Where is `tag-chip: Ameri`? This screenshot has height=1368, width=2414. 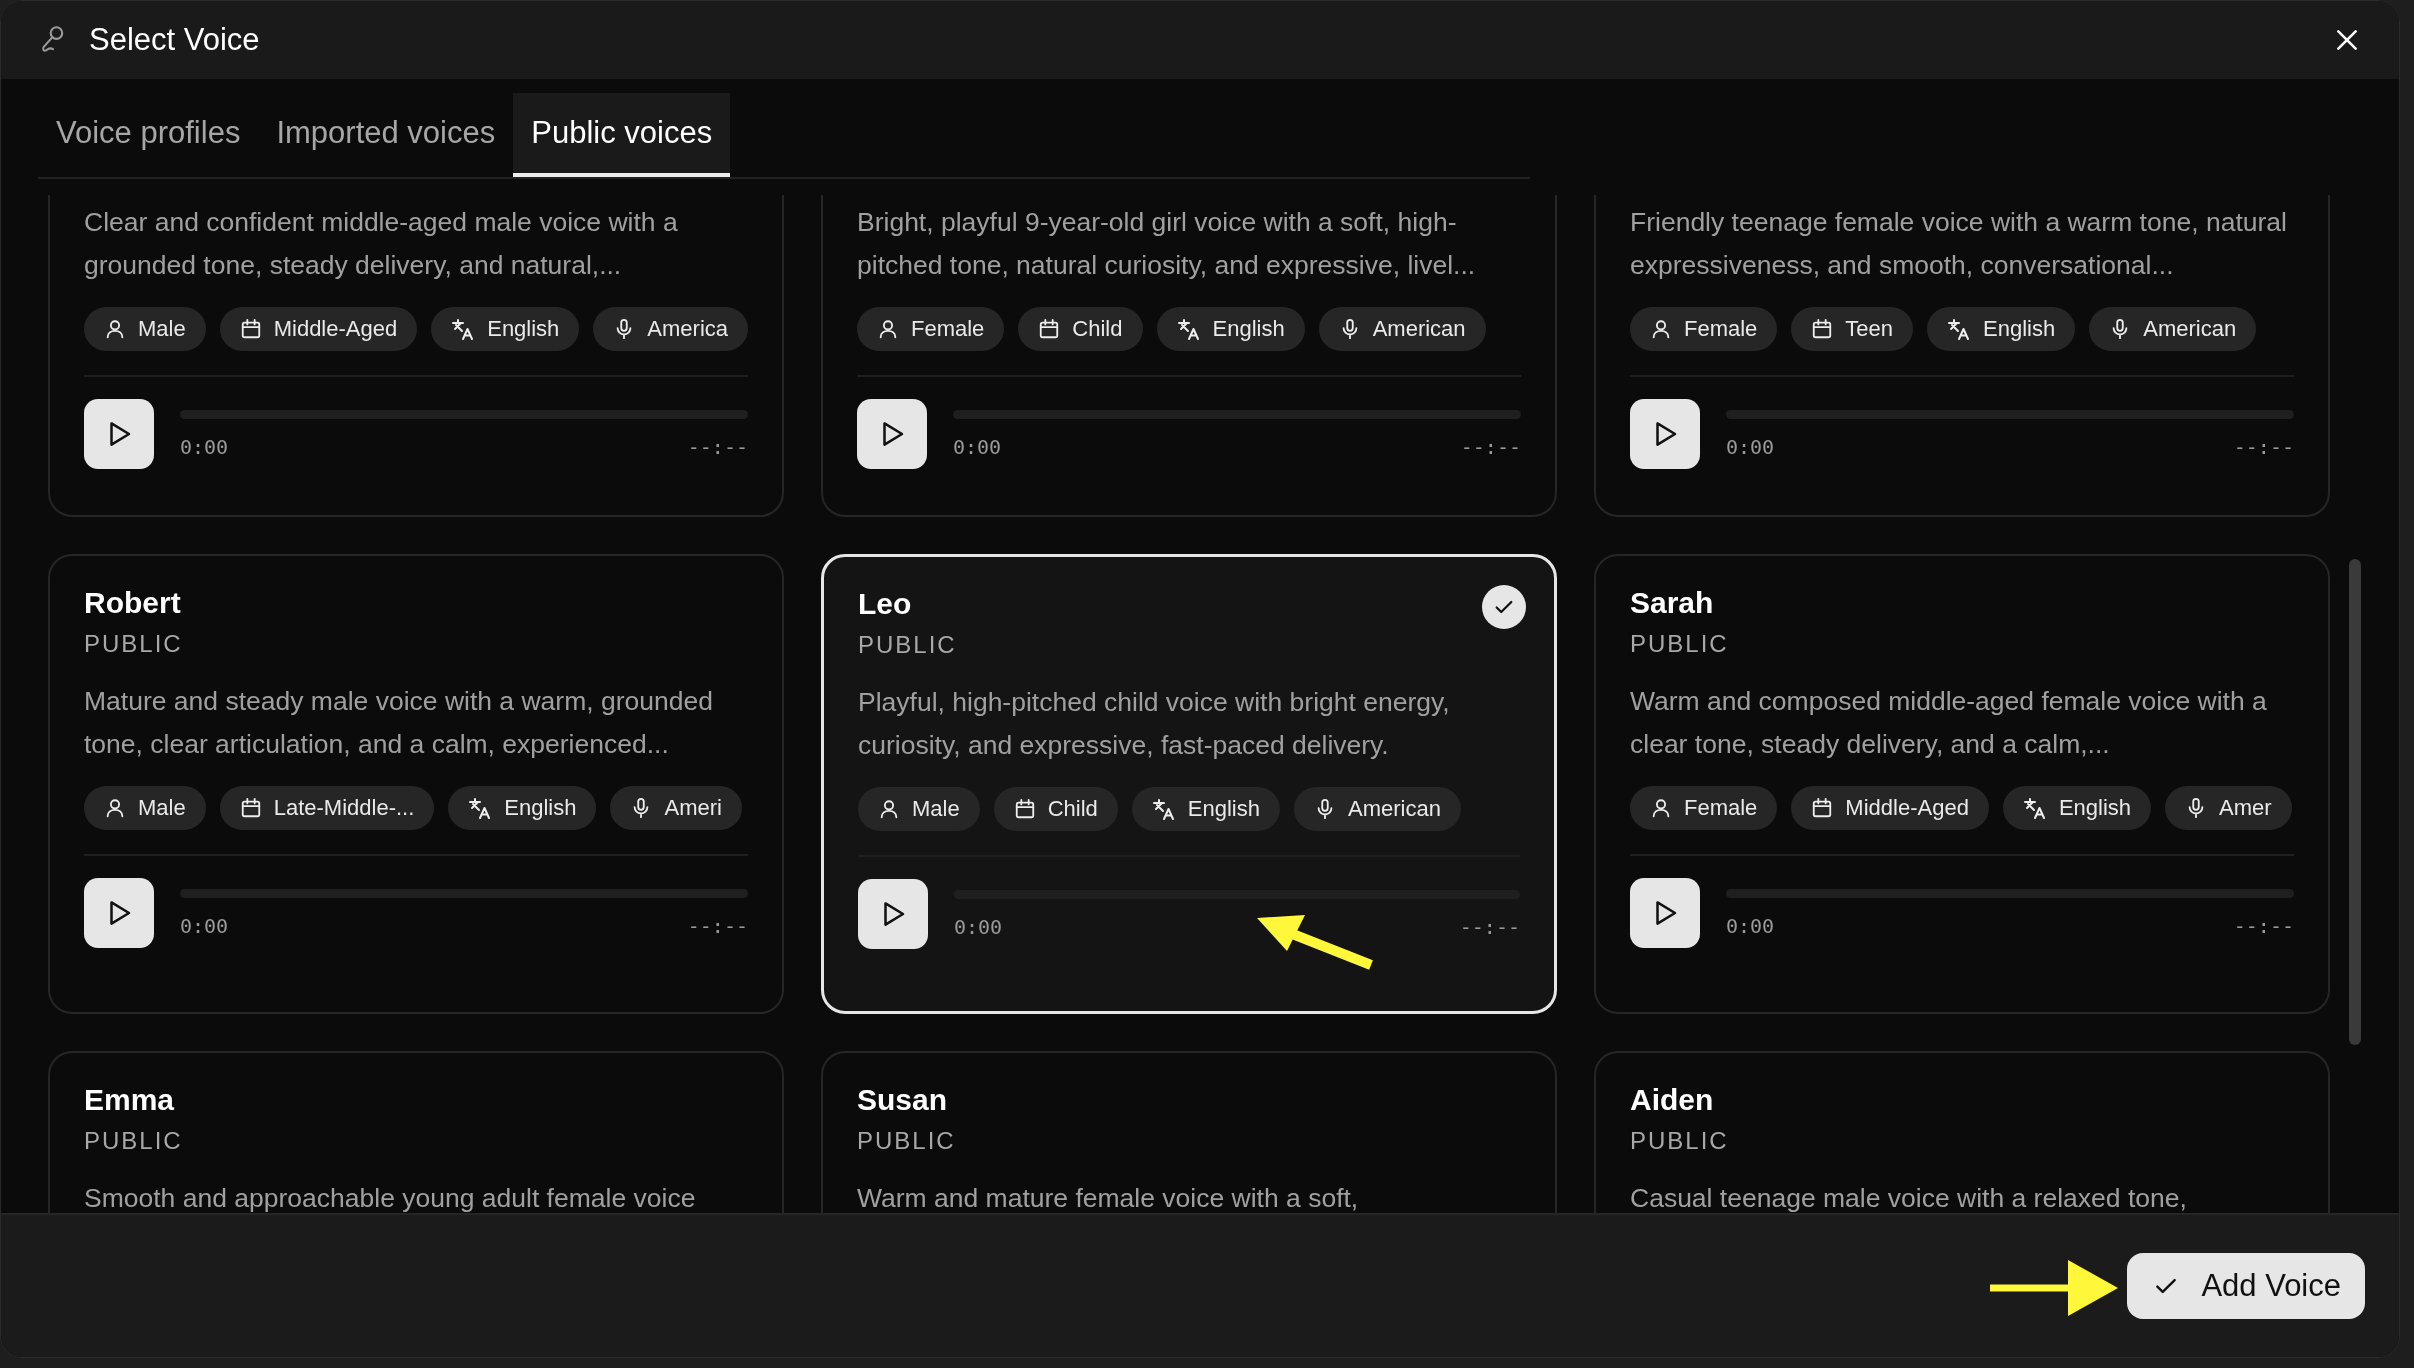
tag-chip: Ameri is located at coordinates (676, 808).